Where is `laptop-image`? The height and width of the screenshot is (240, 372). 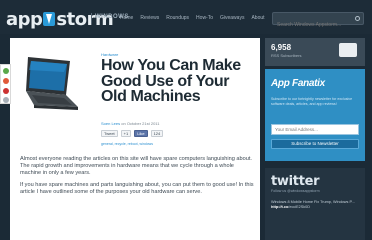 laptop-image is located at coordinates (52, 83).